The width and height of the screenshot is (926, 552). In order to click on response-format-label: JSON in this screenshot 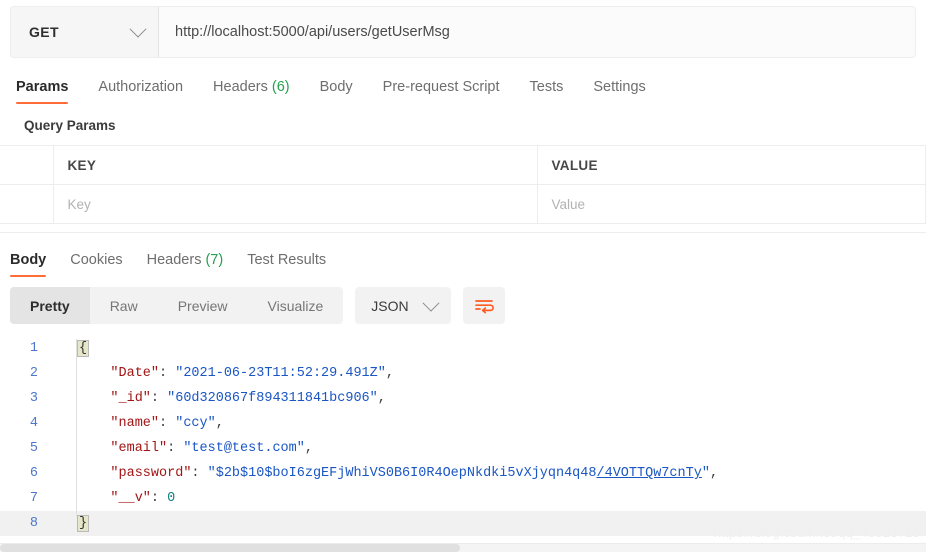, I will do `click(390, 305)`.